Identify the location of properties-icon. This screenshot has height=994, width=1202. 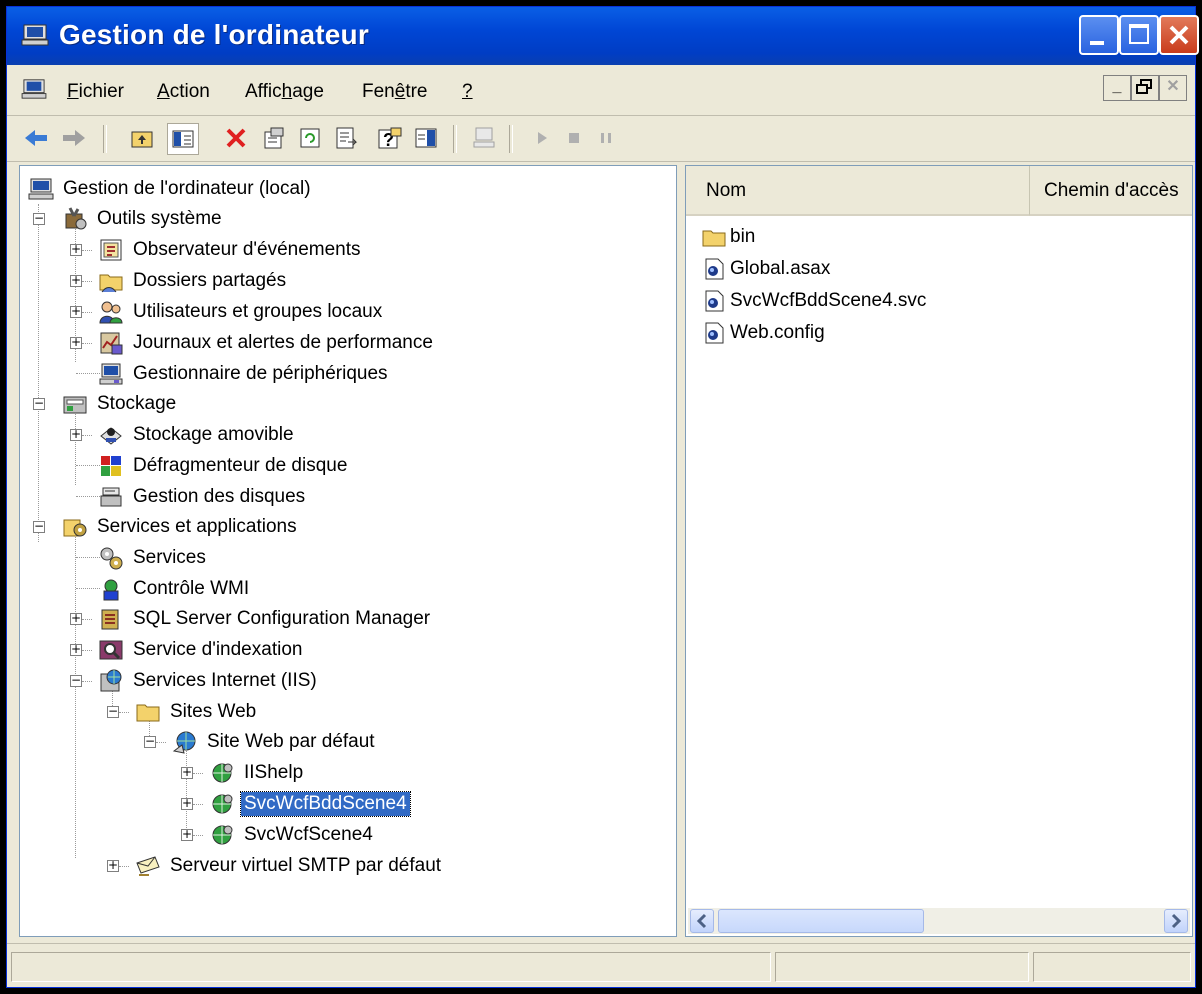
(274, 138).